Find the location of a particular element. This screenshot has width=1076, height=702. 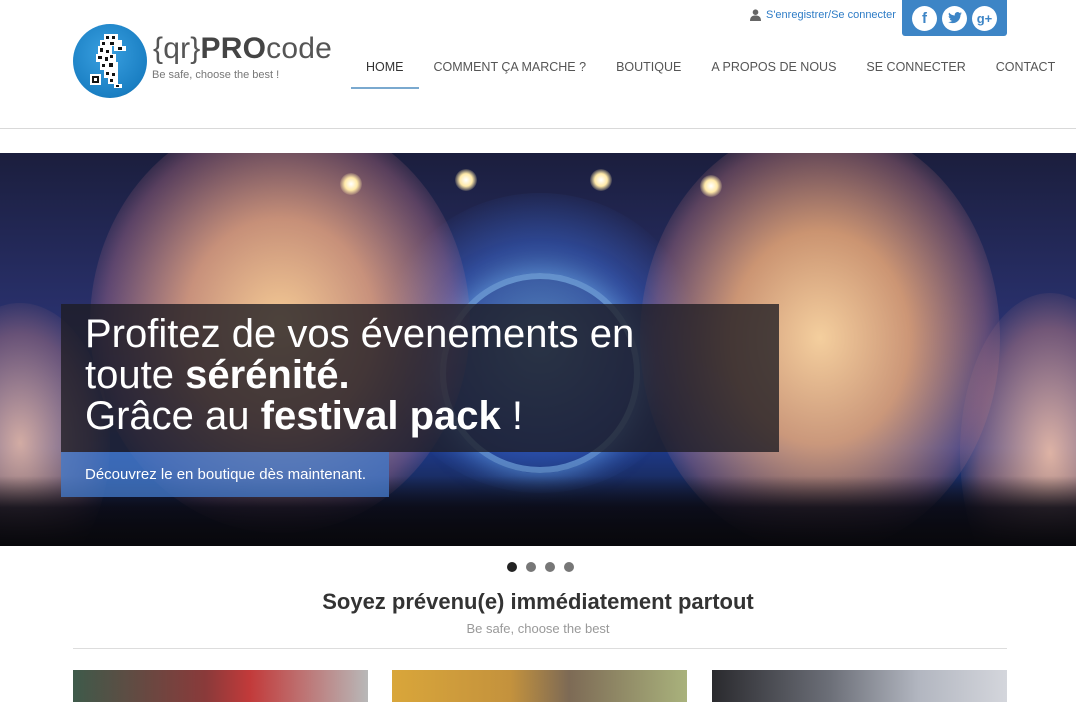

hero-line-1: Profitez de vos évenements en is located at coordinates (360, 334).